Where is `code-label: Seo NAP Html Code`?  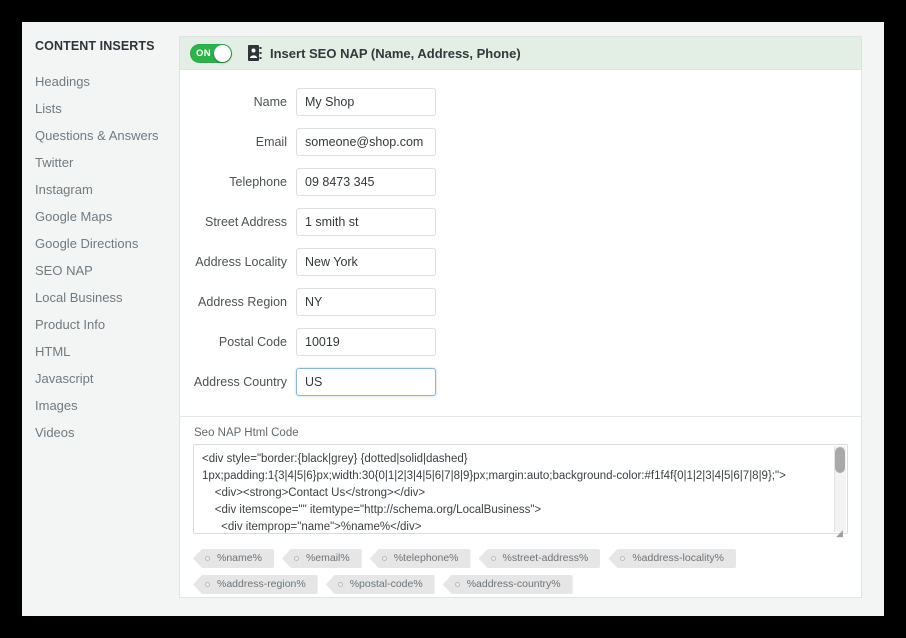 code-label: Seo NAP Html Code is located at coordinates (246, 433).